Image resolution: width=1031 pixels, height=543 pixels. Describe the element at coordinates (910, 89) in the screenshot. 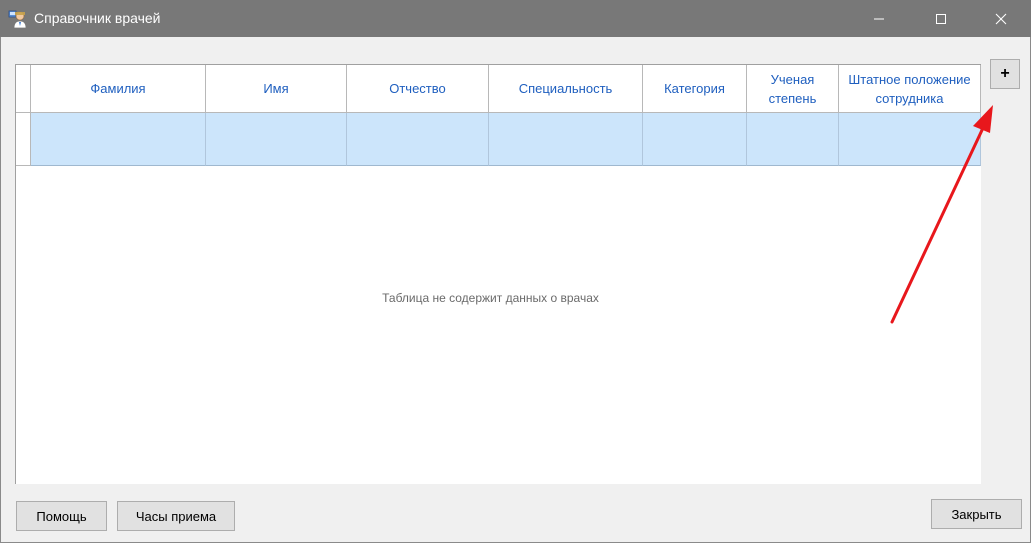

I see `column-header-position: Штатное положение сотрудника` at that location.